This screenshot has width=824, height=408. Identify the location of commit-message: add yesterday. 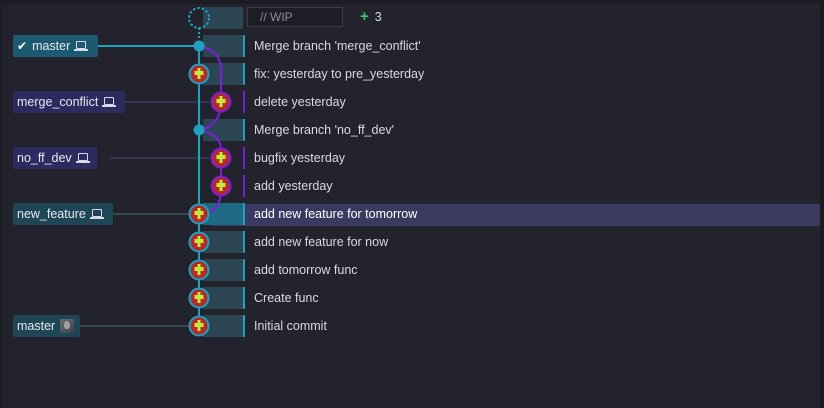
(293, 186).